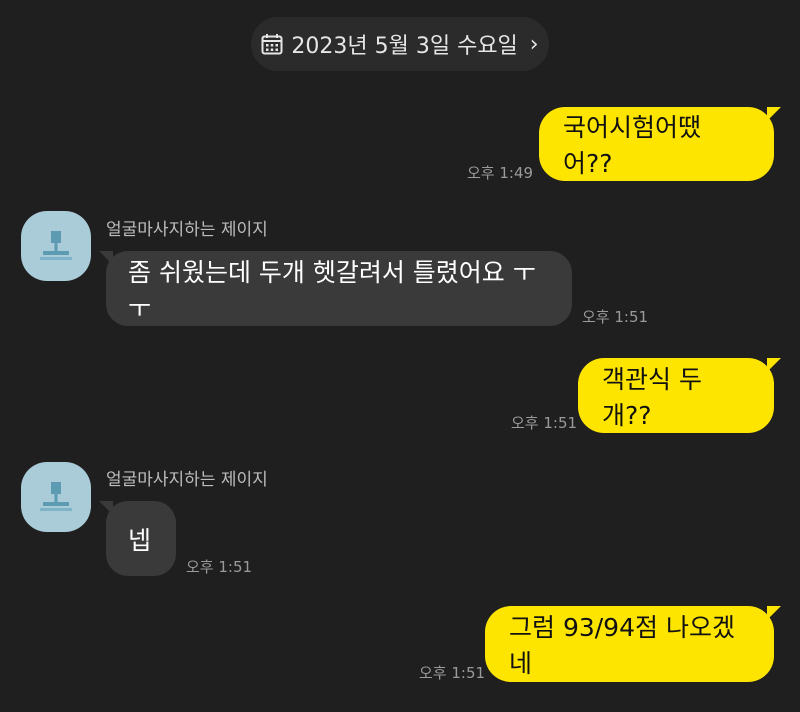 The width and height of the screenshot is (800, 712). I want to click on message-time: 오후 1:49, so click(500, 173).